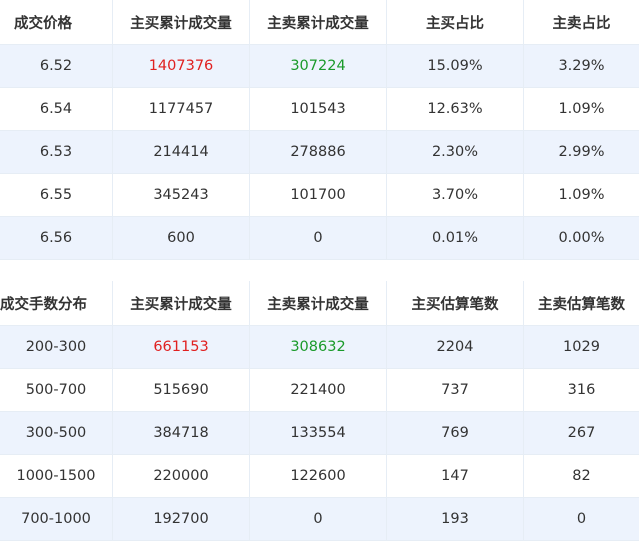 This screenshot has width=639, height=541. I want to click on table-row: 6.56 600 0 0.01% 0.00%, so click(319, 238).